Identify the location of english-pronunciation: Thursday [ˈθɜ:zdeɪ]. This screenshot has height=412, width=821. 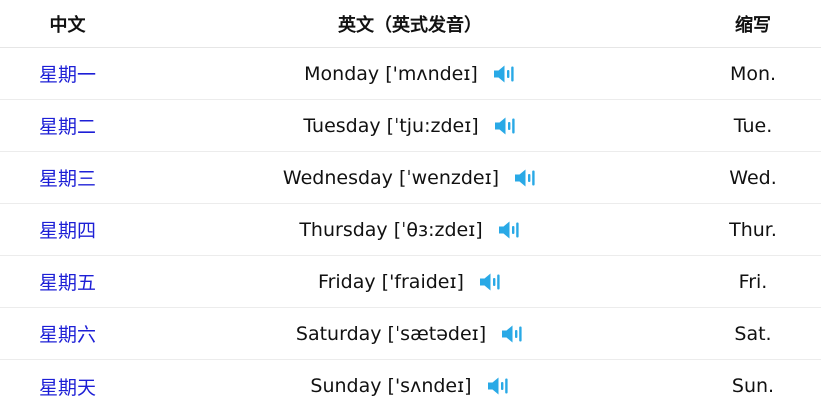
(409, 230).